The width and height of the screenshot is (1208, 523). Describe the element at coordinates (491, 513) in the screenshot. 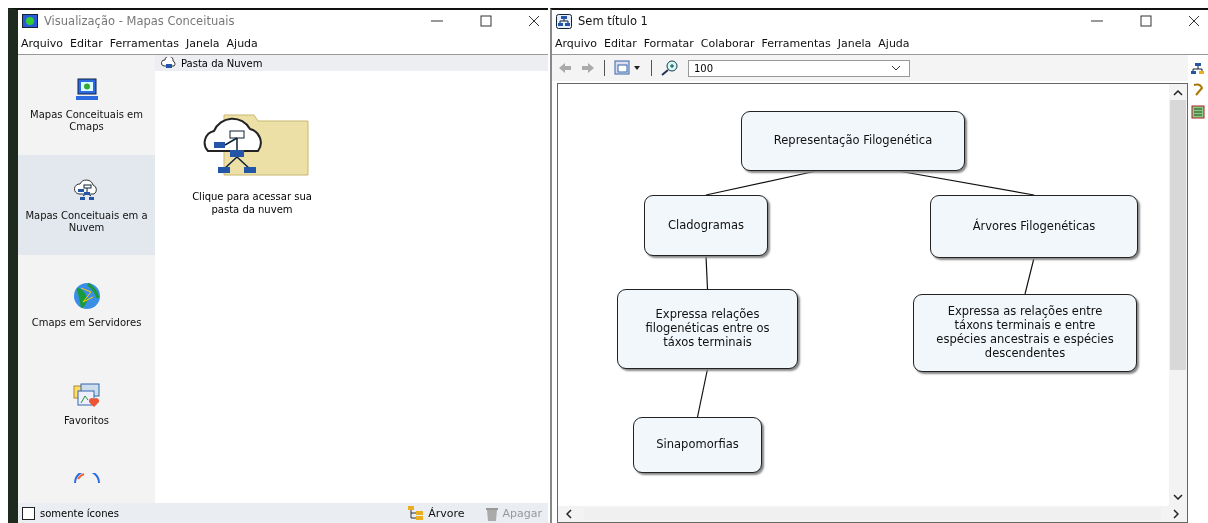

I see `trash-icon` at that location.